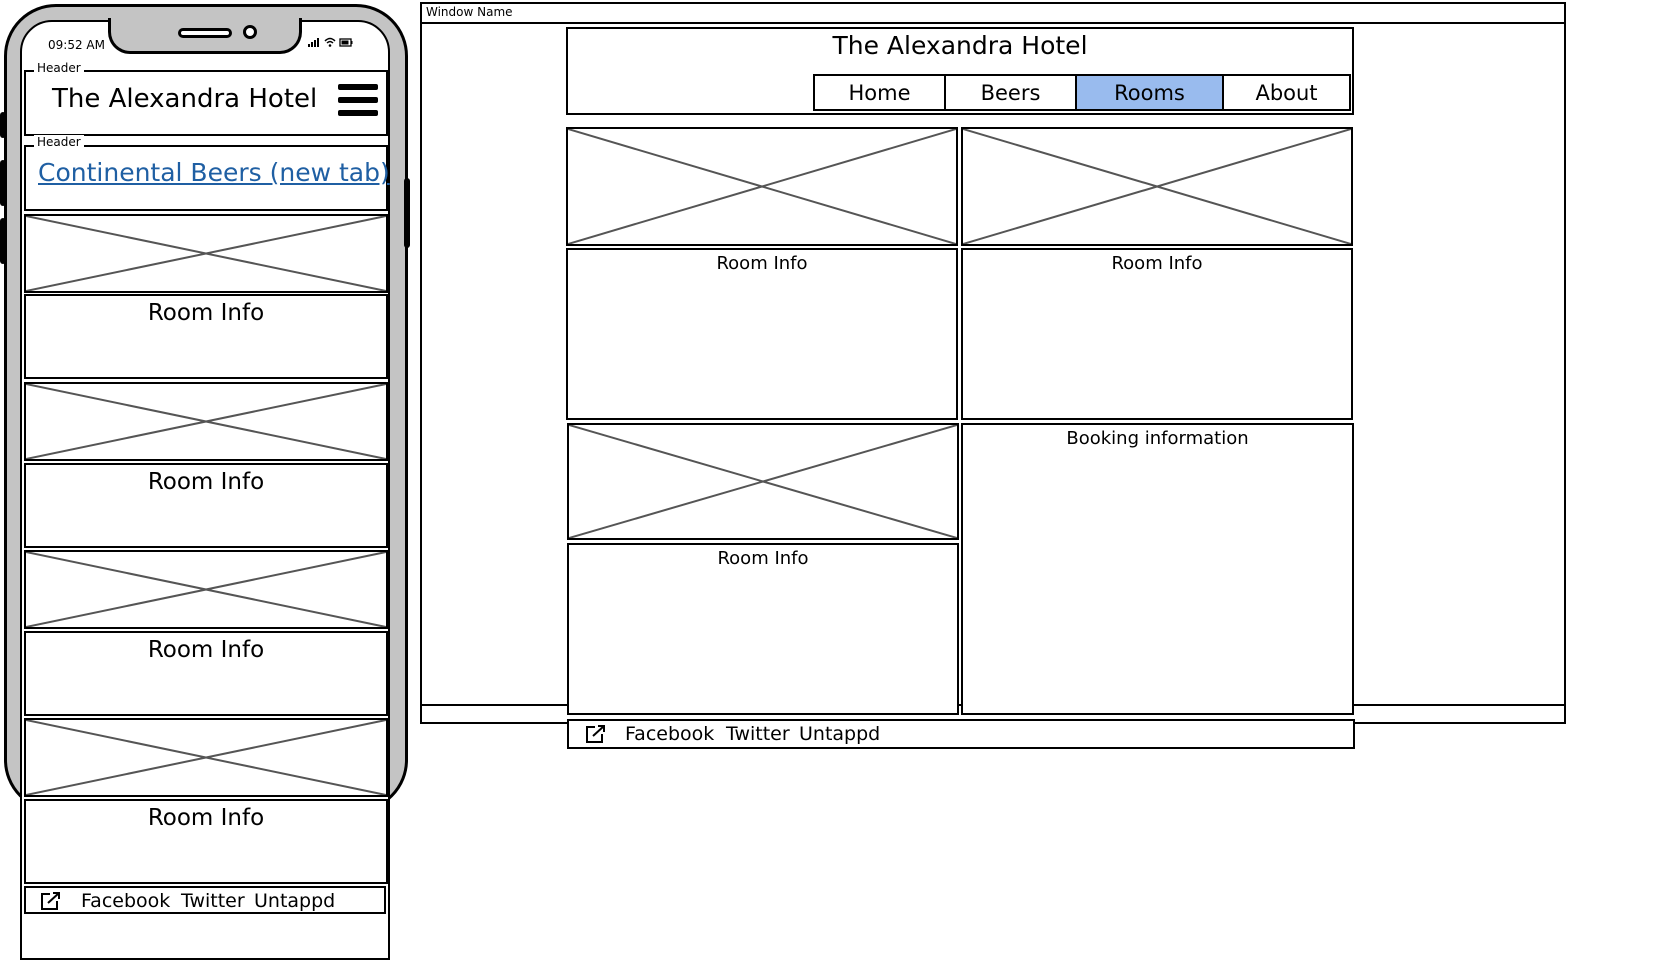 Image resolution: width=1665 pixels, height=973 pixels. I want to click on window-name: Window Name, so click(469, 12).